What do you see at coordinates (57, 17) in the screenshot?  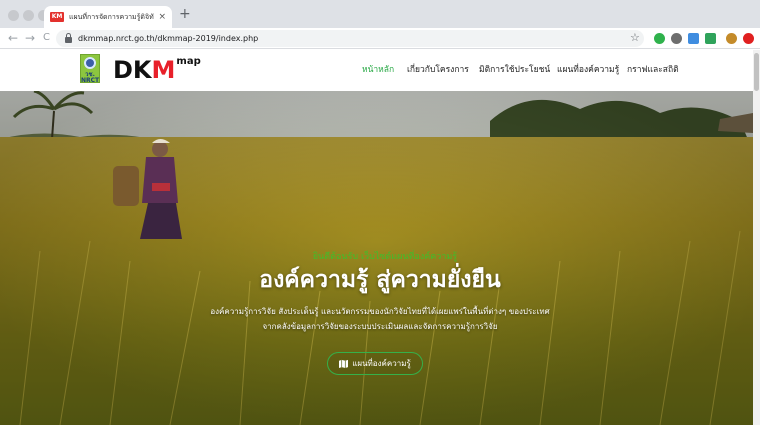 I see `site-favicon-icon: KM` at bounding box center [57, 17].